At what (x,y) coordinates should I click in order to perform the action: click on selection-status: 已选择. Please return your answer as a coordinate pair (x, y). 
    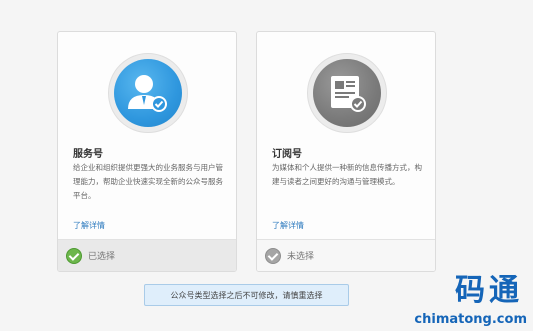
    Looking at the image, I should click on (147, 255).